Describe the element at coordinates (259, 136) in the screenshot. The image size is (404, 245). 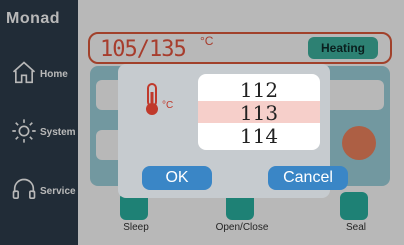
I see `picker-value-next: 114` at that location.